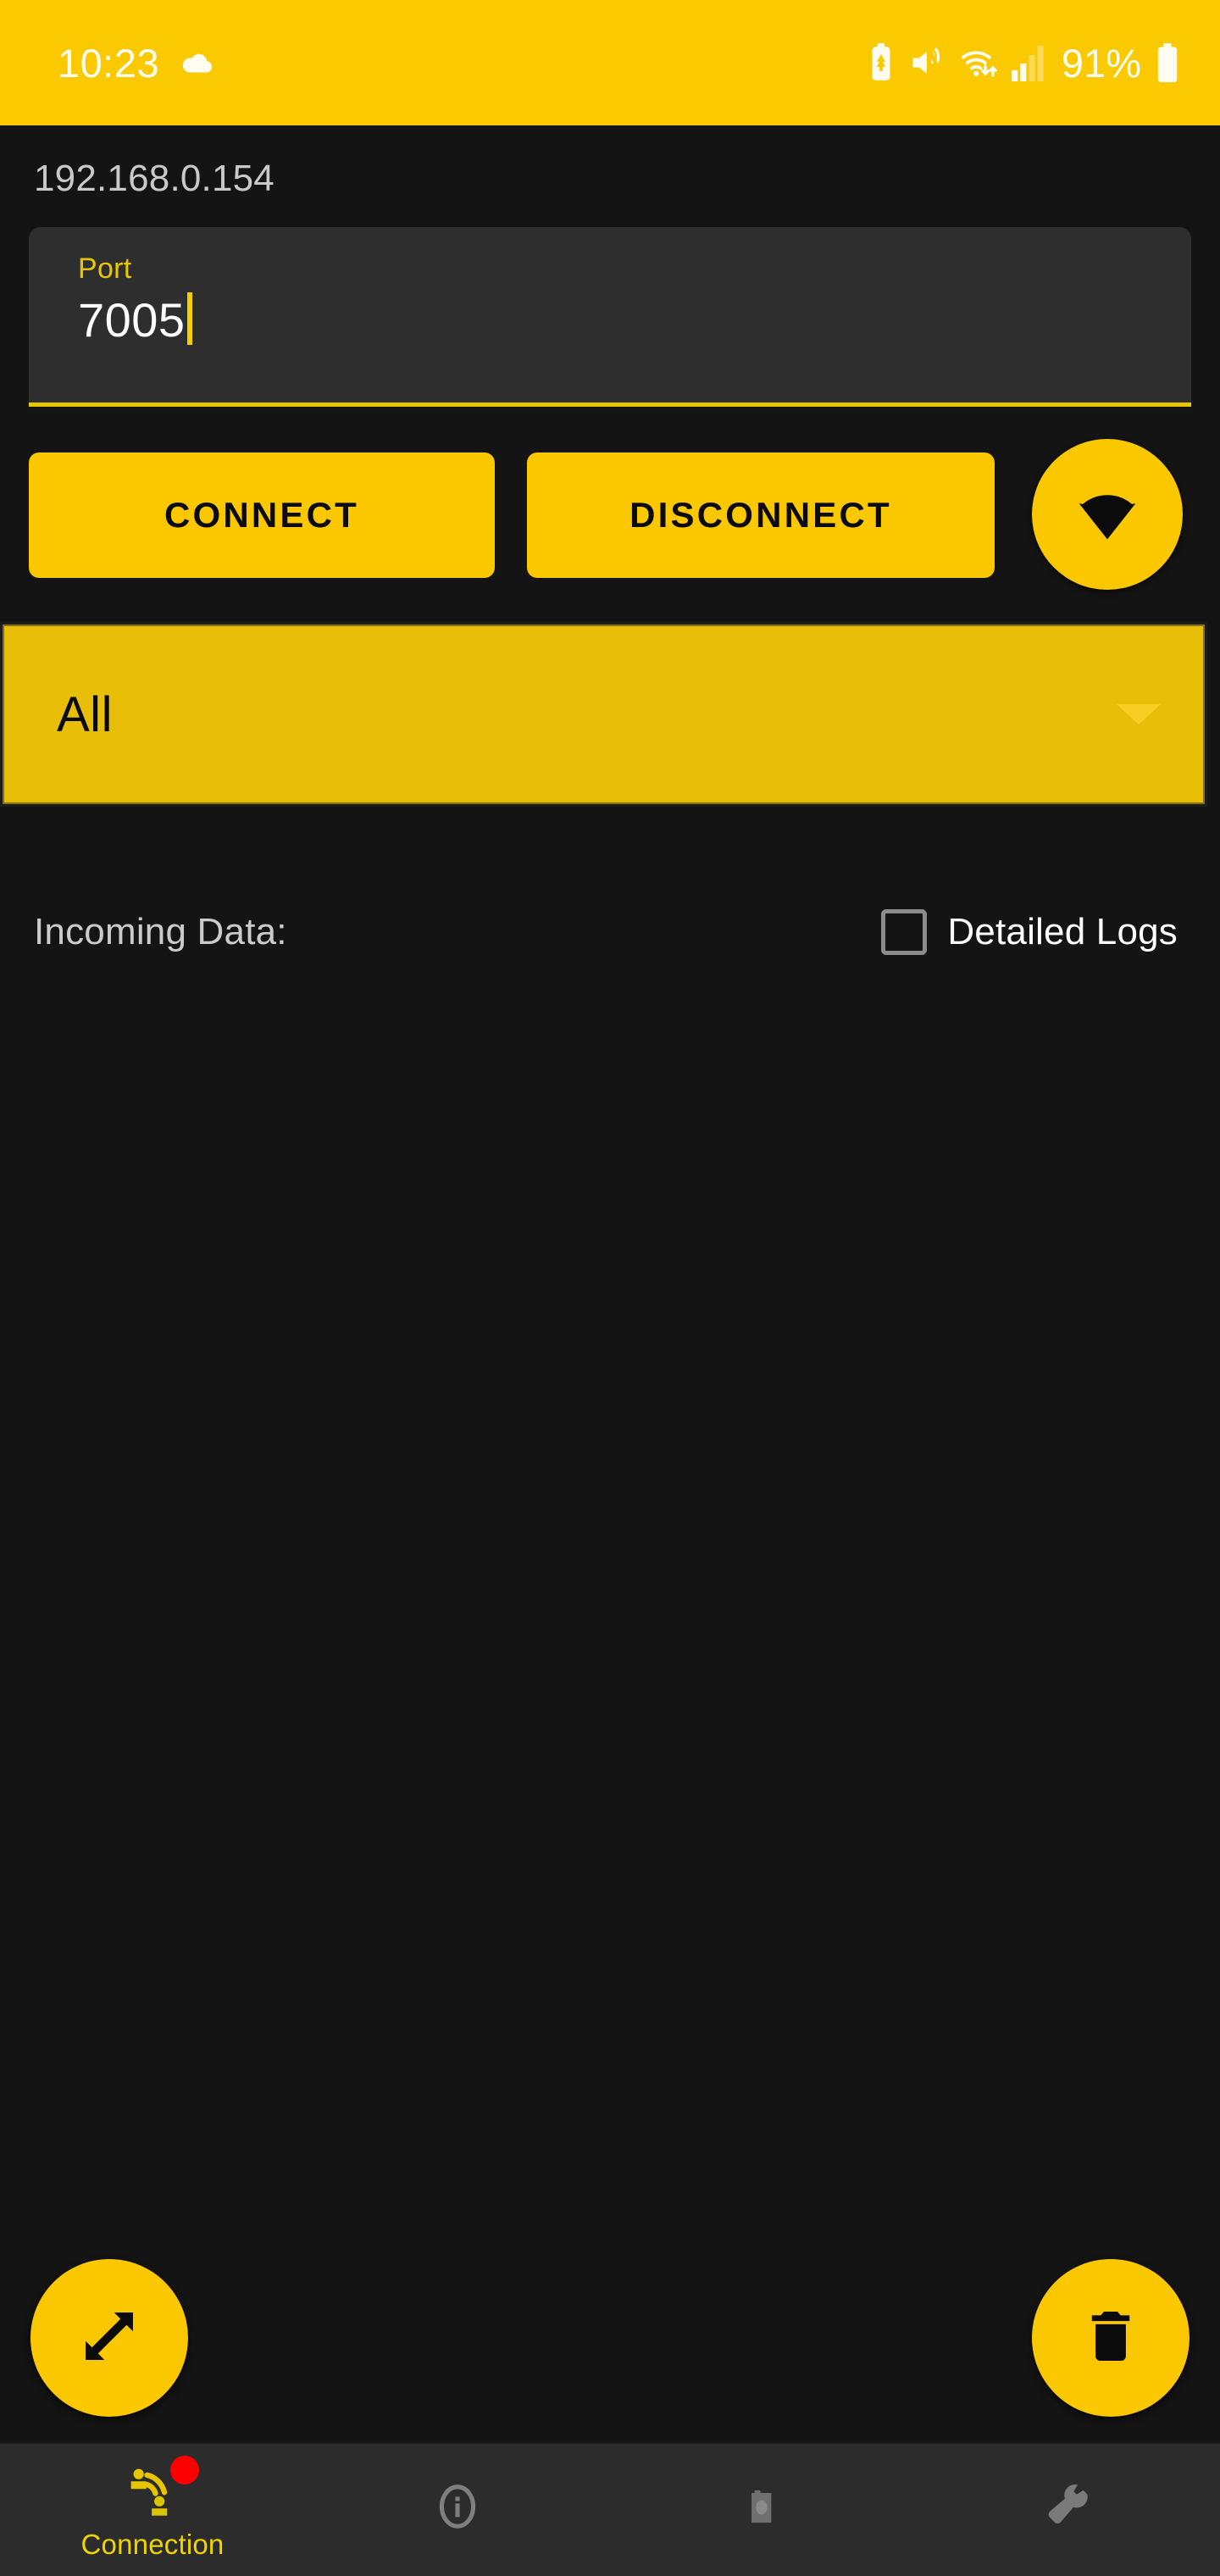 This screenshot has height=2576, width=1220. What do you see at coordinates (904, 932) in the screenshot?
I see `detailed-logs-checkbox` at bounding box center [904, 932].